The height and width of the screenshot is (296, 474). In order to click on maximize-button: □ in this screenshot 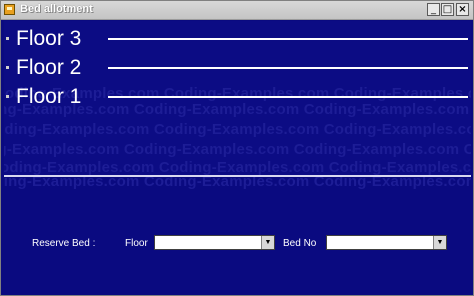, I will do `click(447, 9)`.